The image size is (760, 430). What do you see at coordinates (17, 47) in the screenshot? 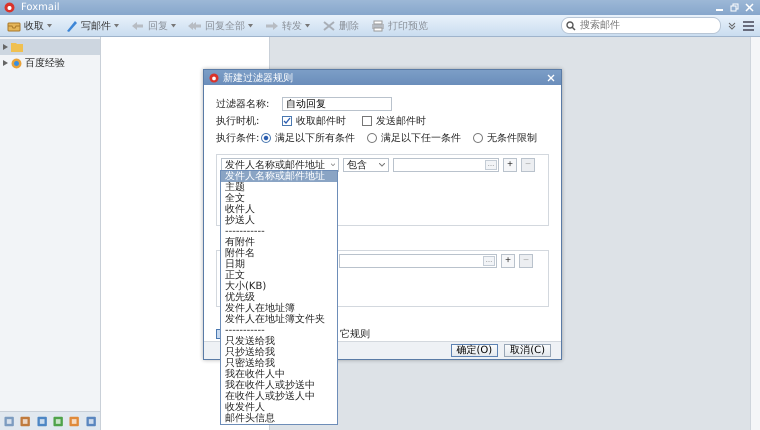
I see `folder-icon` at bounding box center [17, 47].